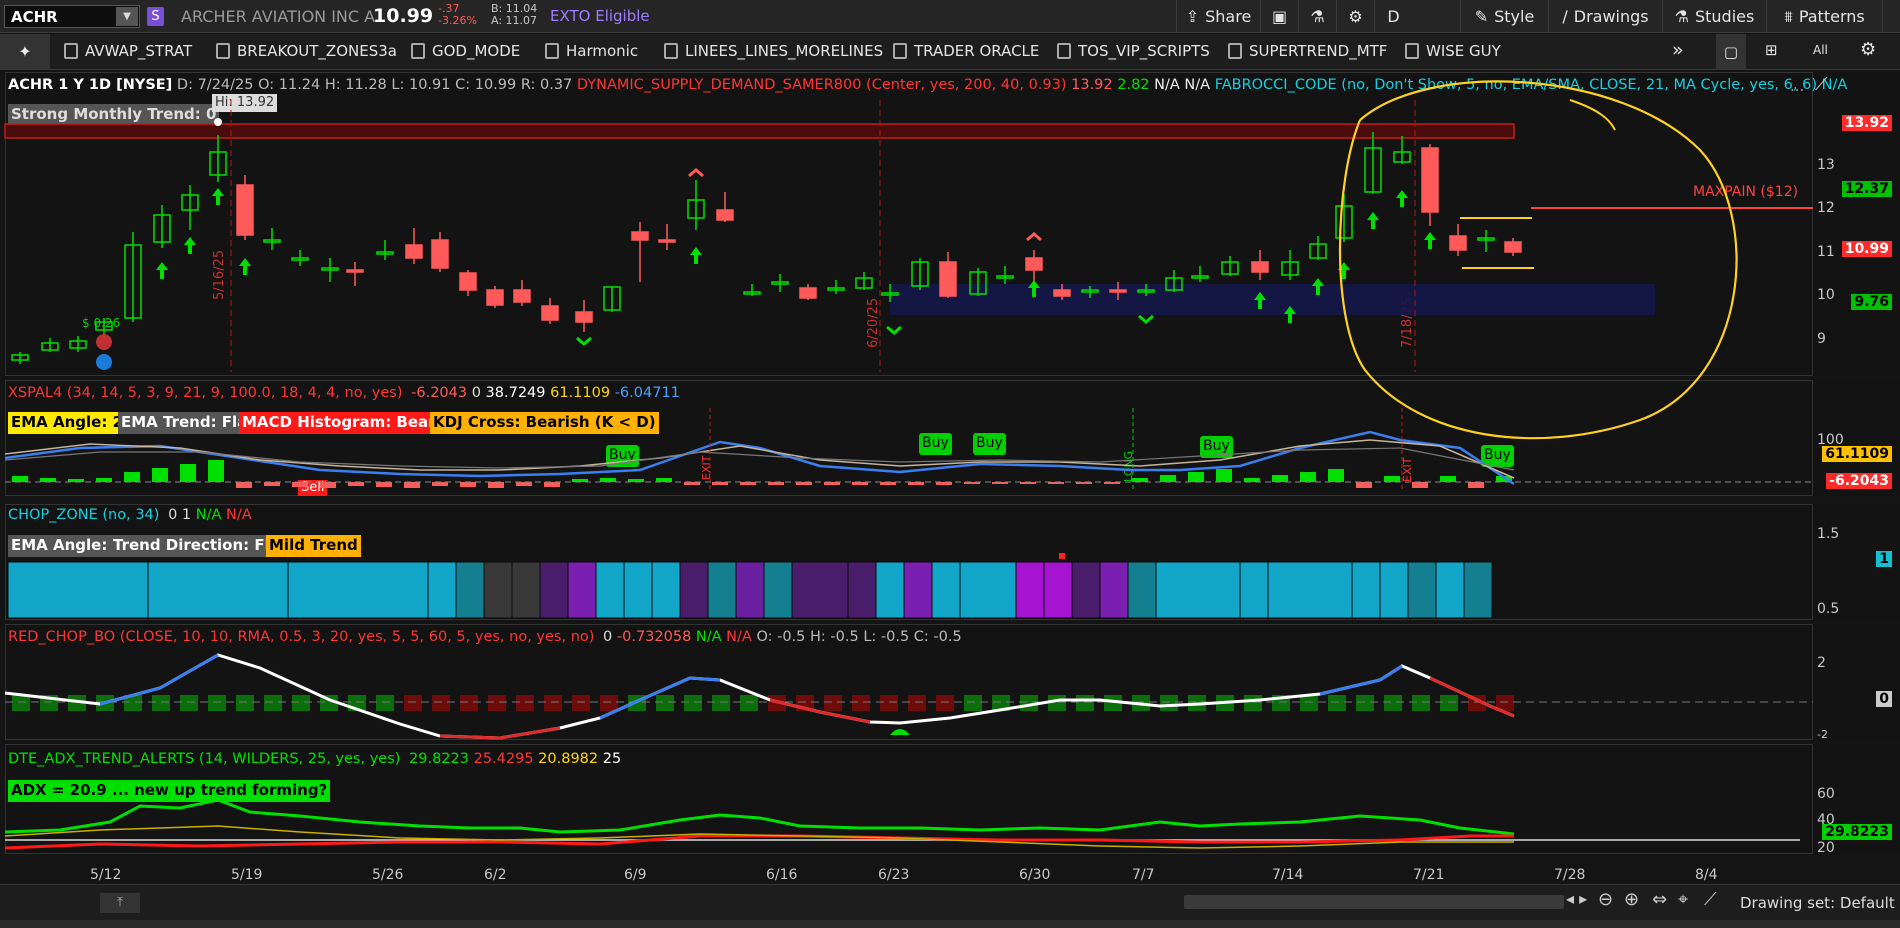 The image size is (1900, 928). Describe the element at coordinates (218, 122) in the screenshot. I see `hi-dot` at that location.